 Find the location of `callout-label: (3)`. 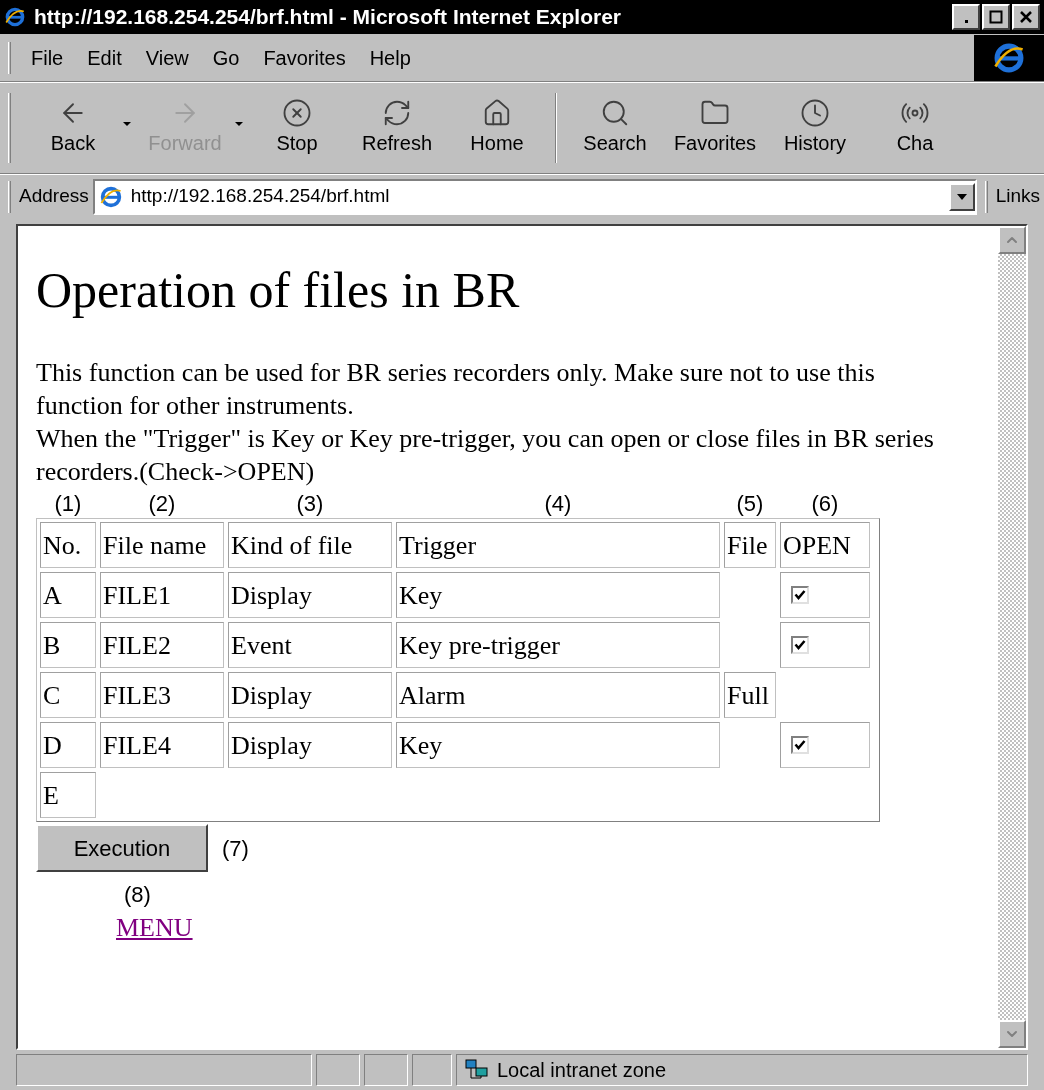

callout-label: (3) is located at coordinates (310, 504).